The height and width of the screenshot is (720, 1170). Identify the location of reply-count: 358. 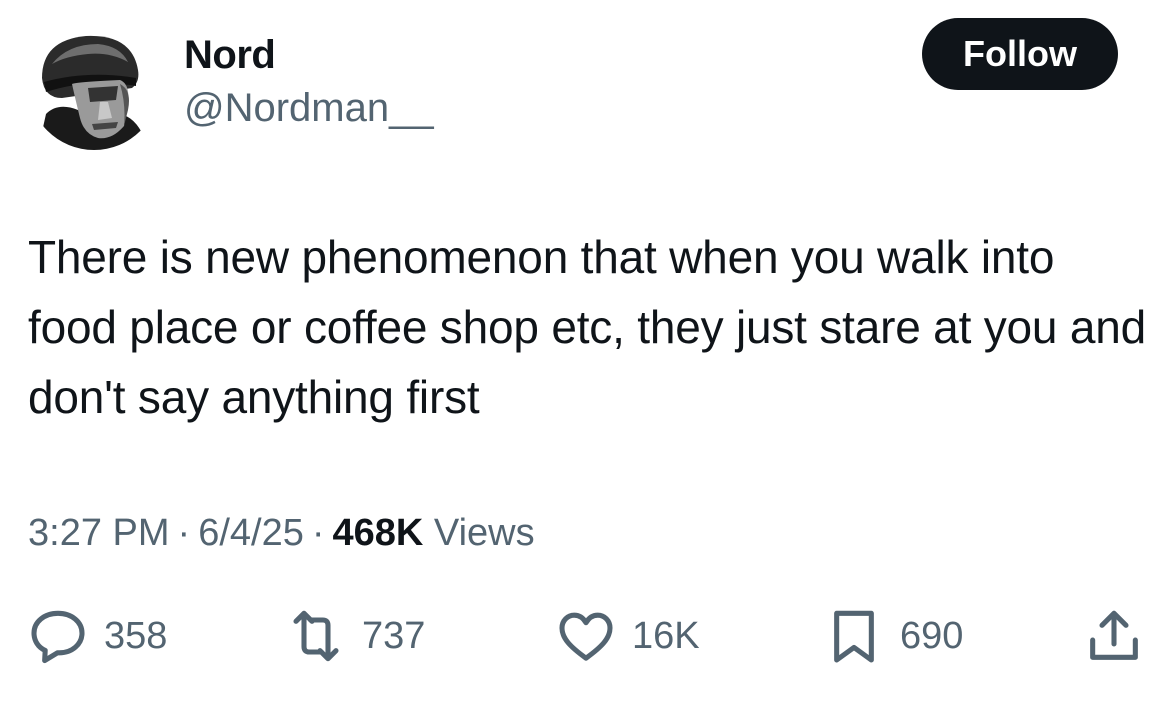
(136, 635).